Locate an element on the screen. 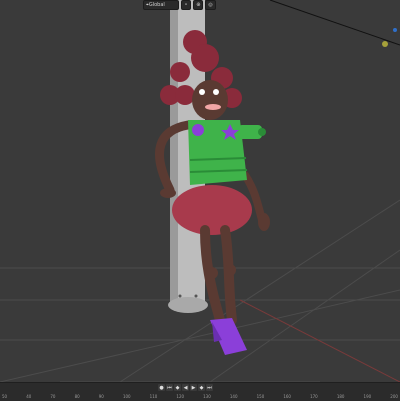 This screenshot has width=400, height=401. orientation-label: Global is located at coordinates (156, 5).